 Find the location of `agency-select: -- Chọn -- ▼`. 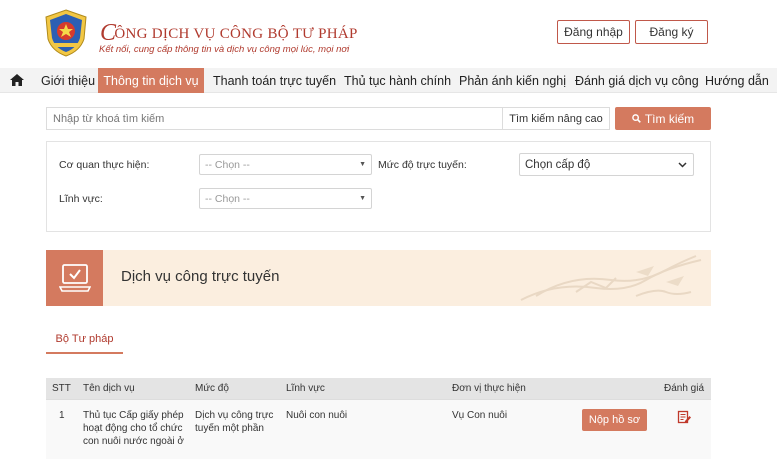

agency-select: -- Chọn -- ▼ is located at coordinates (285, 164).